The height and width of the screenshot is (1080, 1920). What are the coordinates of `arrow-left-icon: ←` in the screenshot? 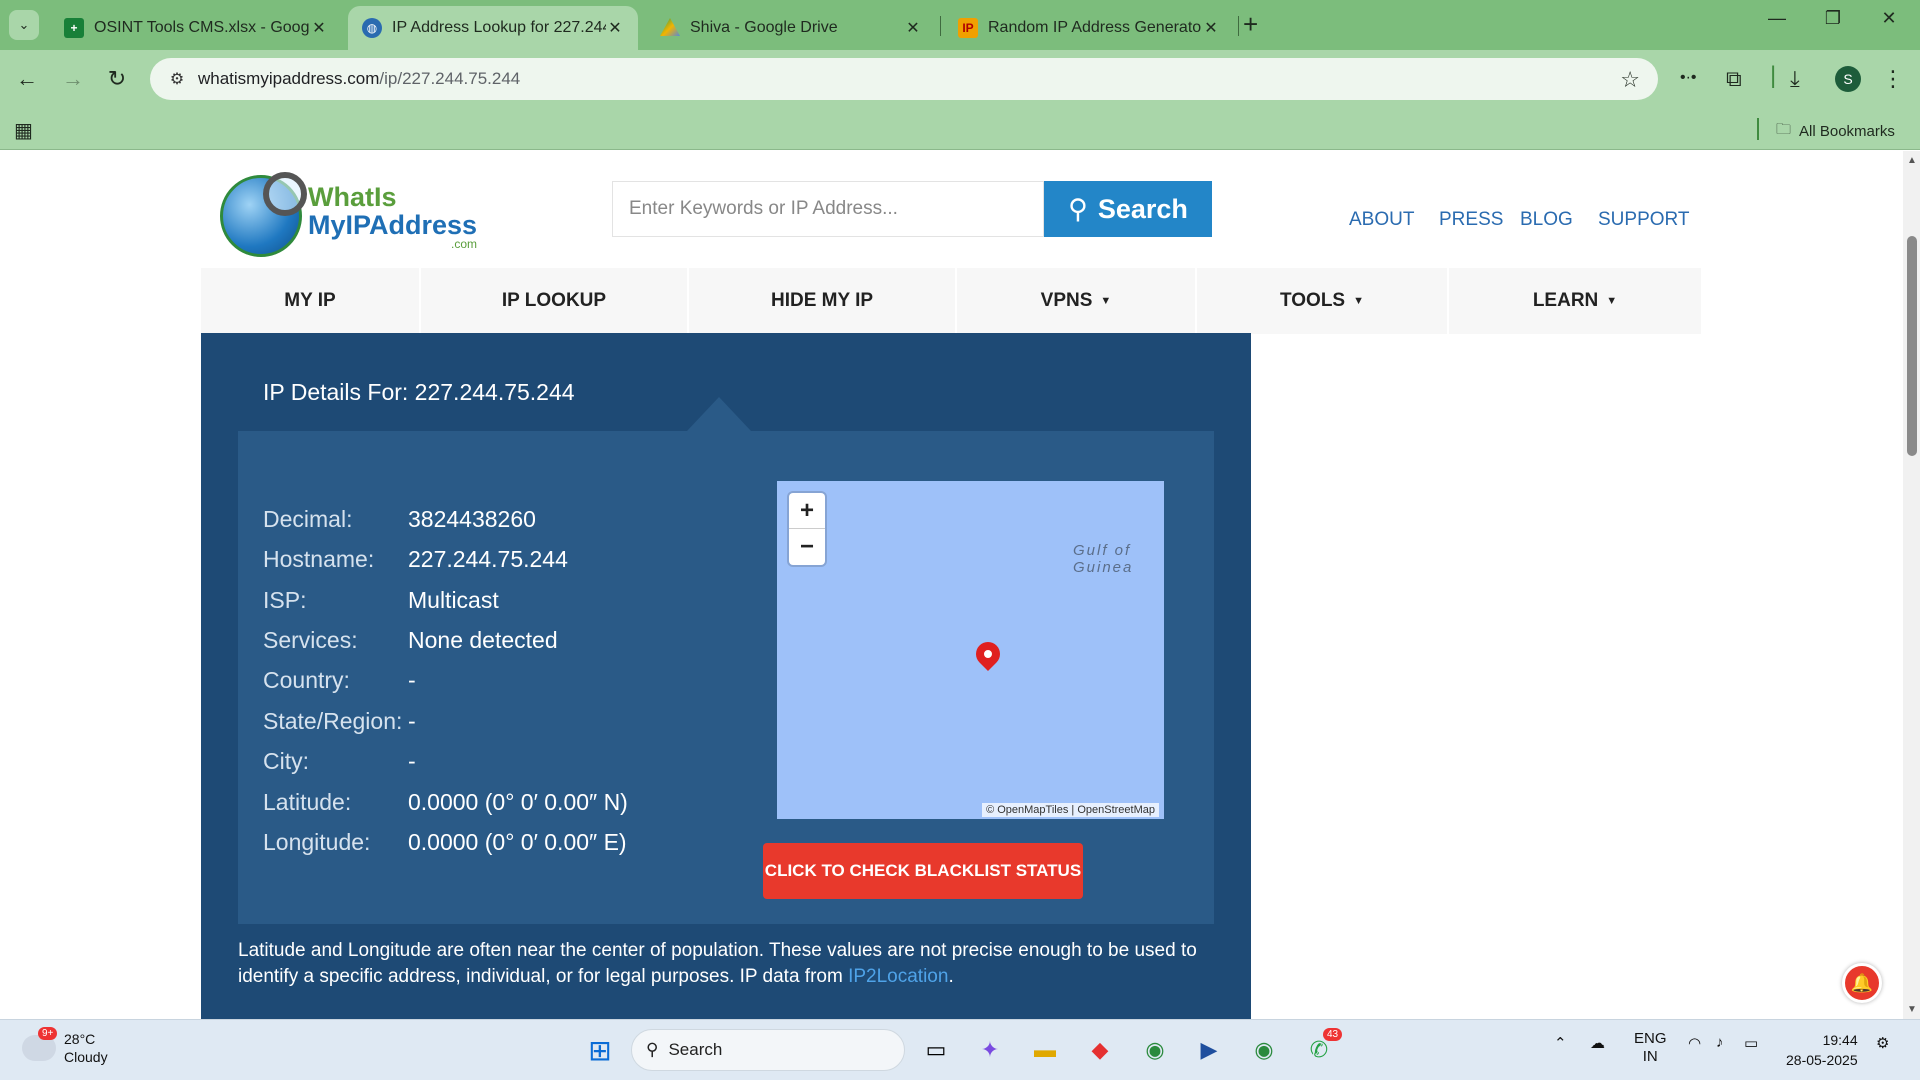 It's located at (27, 78).